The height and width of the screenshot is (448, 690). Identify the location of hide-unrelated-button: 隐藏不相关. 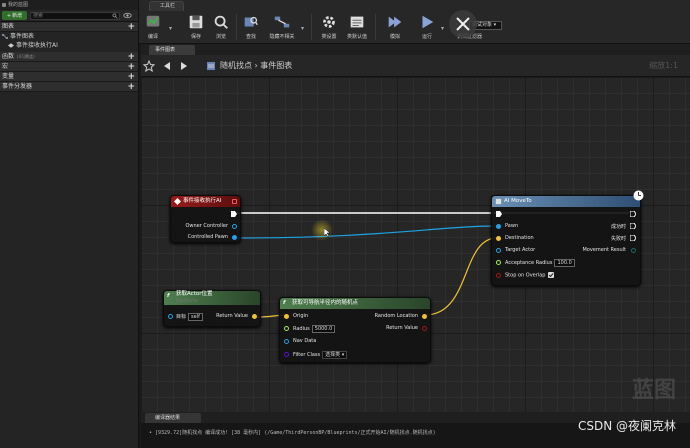
(282, 28).